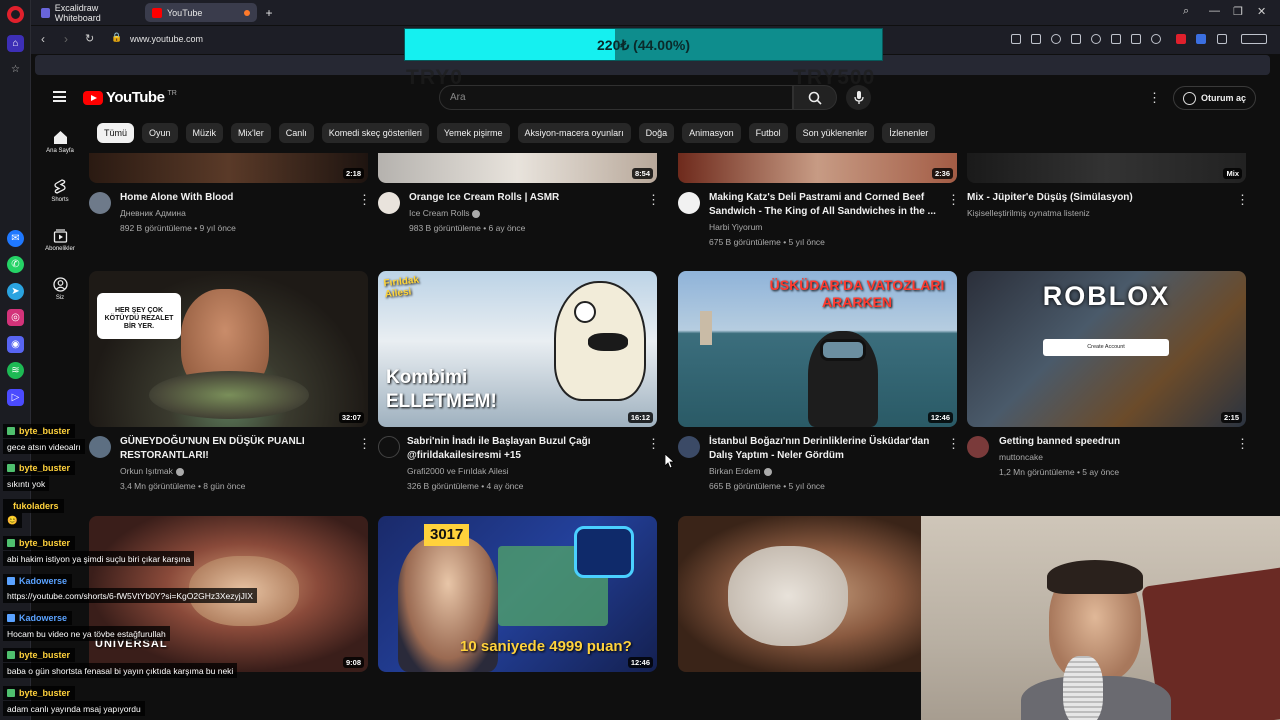 The width and height of the screenshot is (1280, 720). What do you see at coordinates (15, 317) in the screenshot?
I see `instagram-icon: ◎` at bounding box center [15, 317].